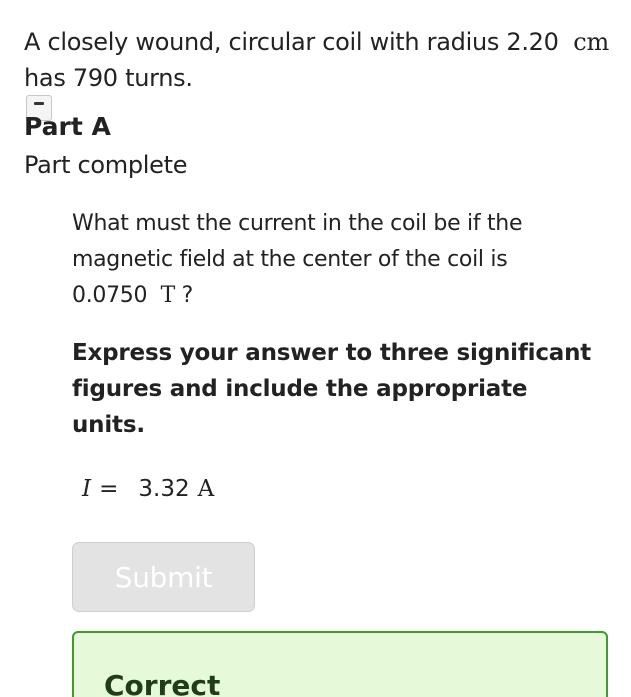 The image size is (631, 697). I want to click on question-end: ?, so click(187, 295).